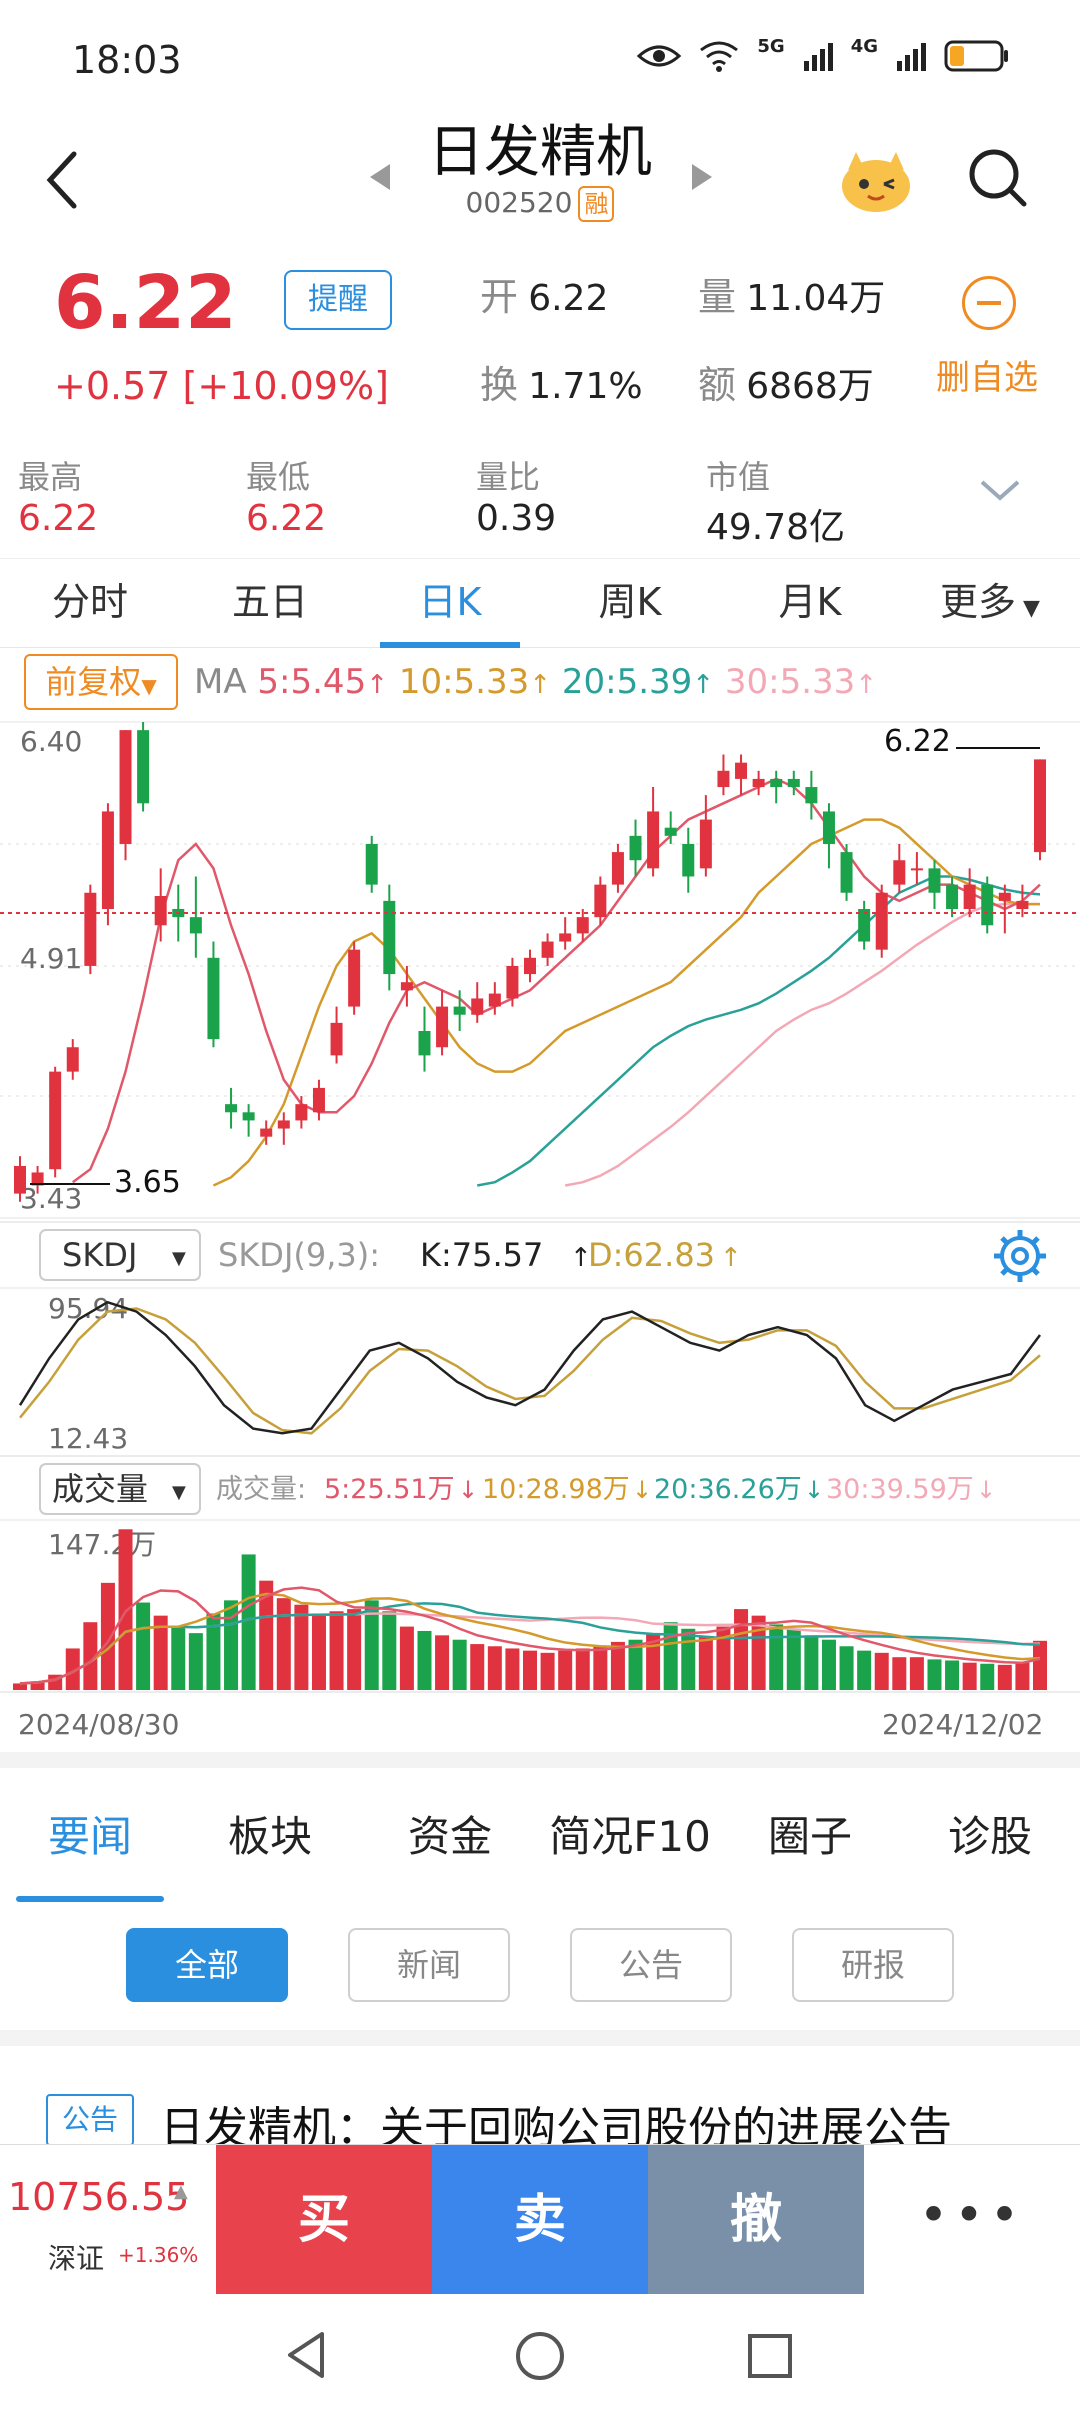  Describe the element at coordinates (630, 1828) in the screenshot. I see `tab-f10: 简况F10` at that location.